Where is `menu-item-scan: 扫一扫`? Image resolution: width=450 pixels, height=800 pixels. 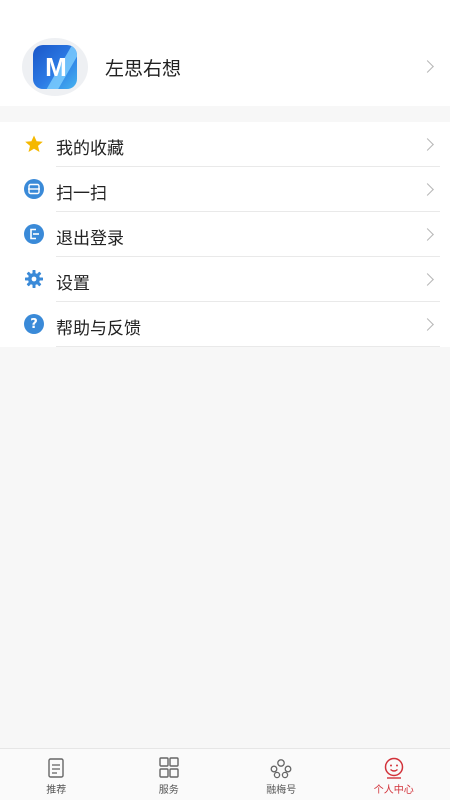
menu-item-scan: 扫一扫 is located at coordinates (225, 189).